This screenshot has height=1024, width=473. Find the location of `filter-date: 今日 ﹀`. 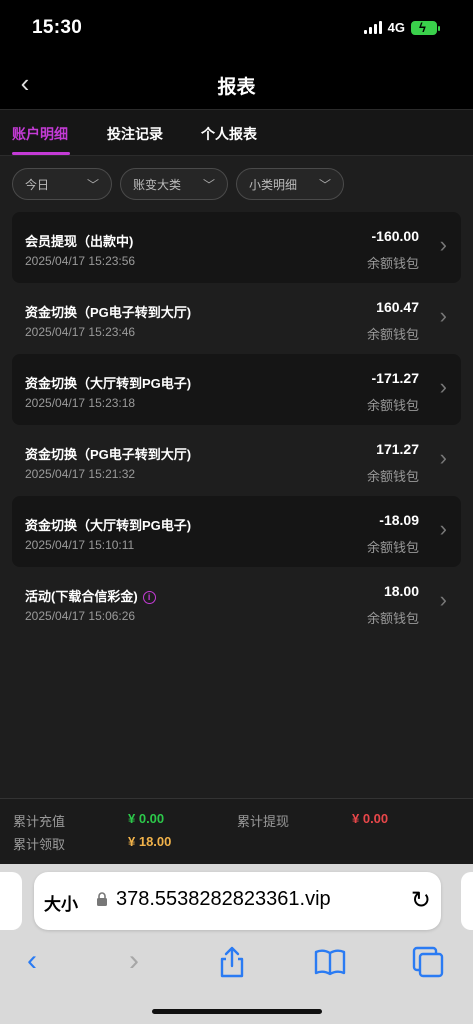

filter-date: 今日 ﹀ is located at coordinates (62, 184).